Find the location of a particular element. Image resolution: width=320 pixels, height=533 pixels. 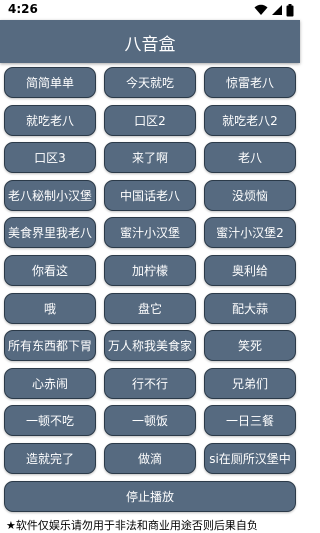

status-bar: 4:26 is located at coordinates (150, 10).